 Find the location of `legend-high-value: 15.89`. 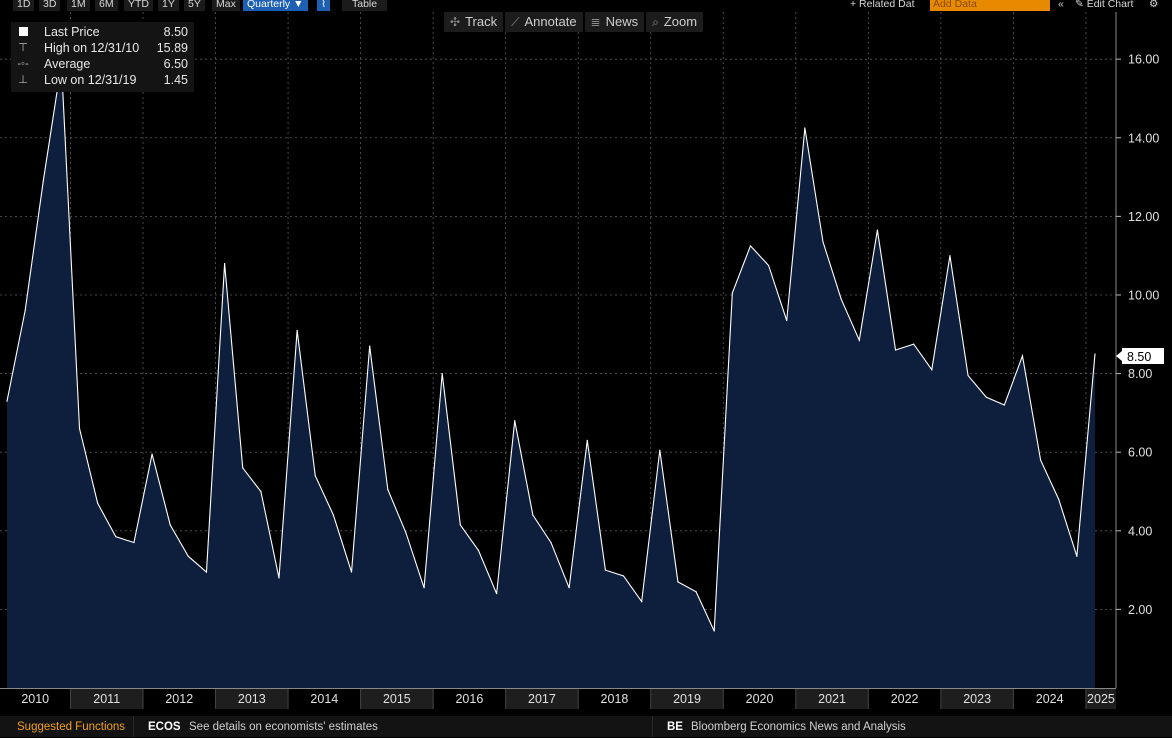

legend-high-value: 15.89 is located at coordinates (172, 48).